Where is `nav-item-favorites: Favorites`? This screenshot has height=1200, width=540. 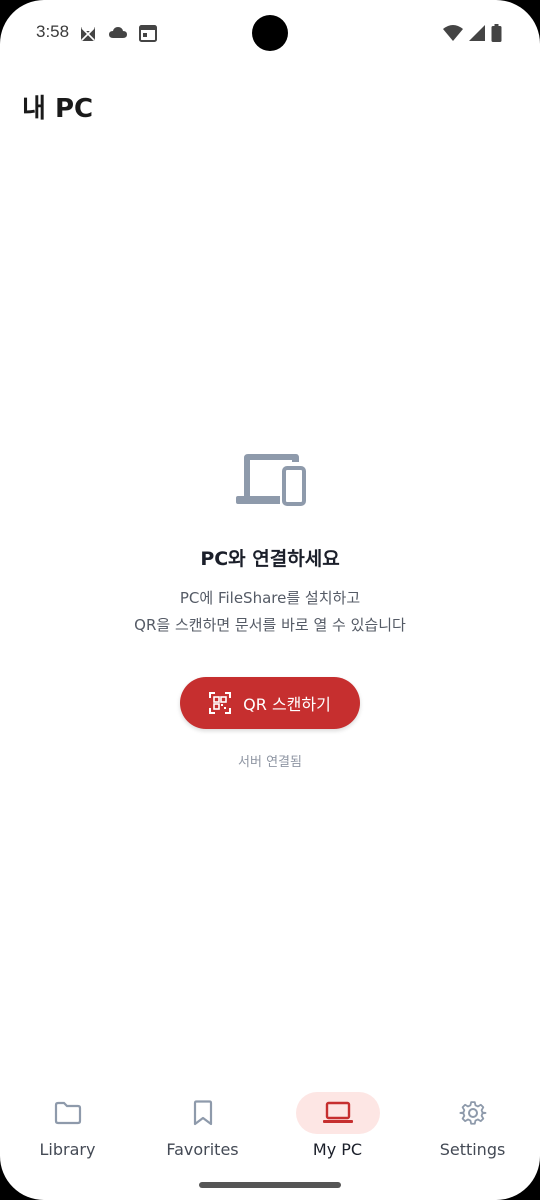 nav-item-favorites: Favorites is located at coordinates (202, 1130).